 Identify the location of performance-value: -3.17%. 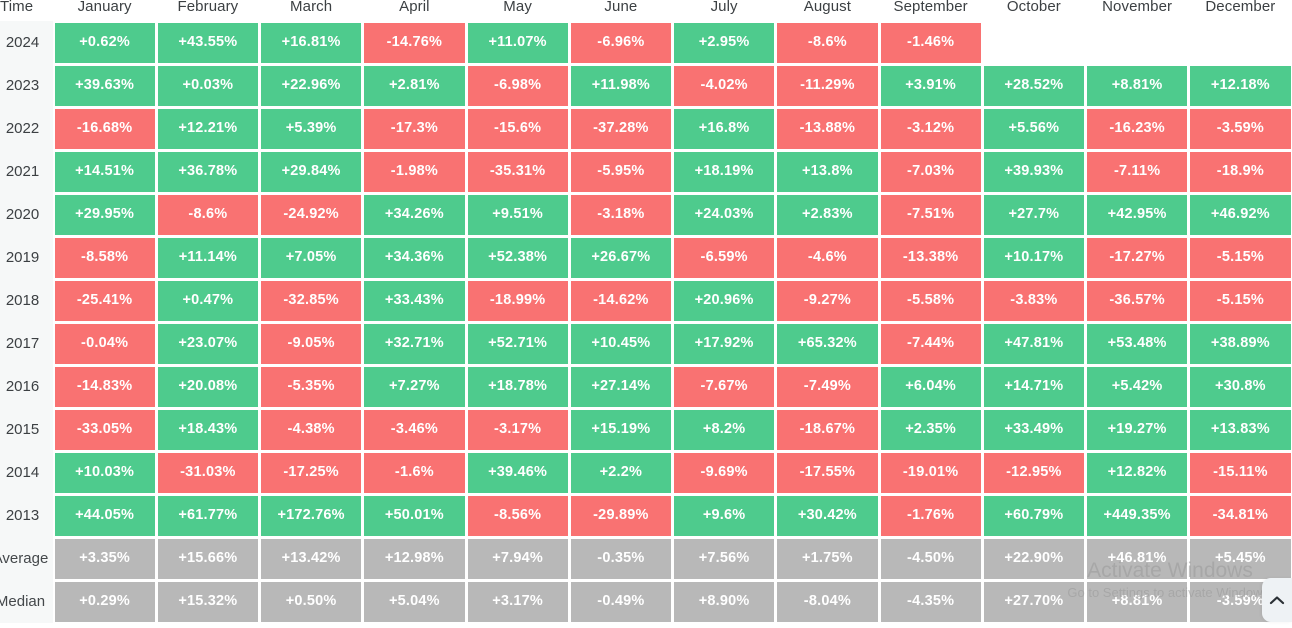
(517, 429).